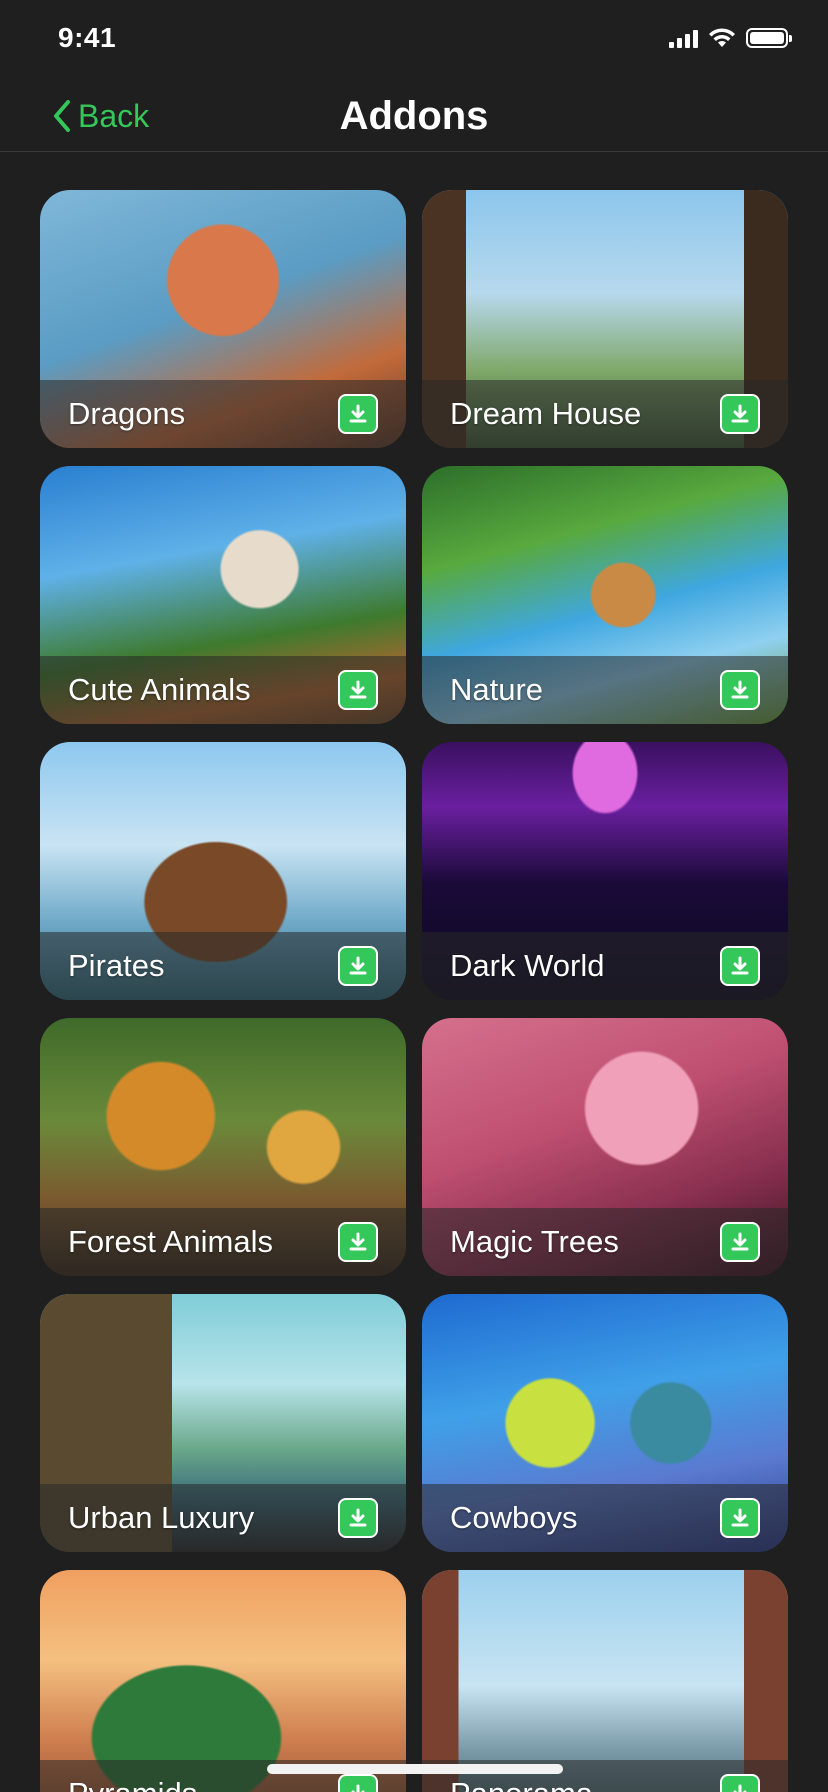  What do you see at coordinates (605, 1518) in the screenshot?
I see `card-footer: Cowboys` at bounding box center [605, 1518].